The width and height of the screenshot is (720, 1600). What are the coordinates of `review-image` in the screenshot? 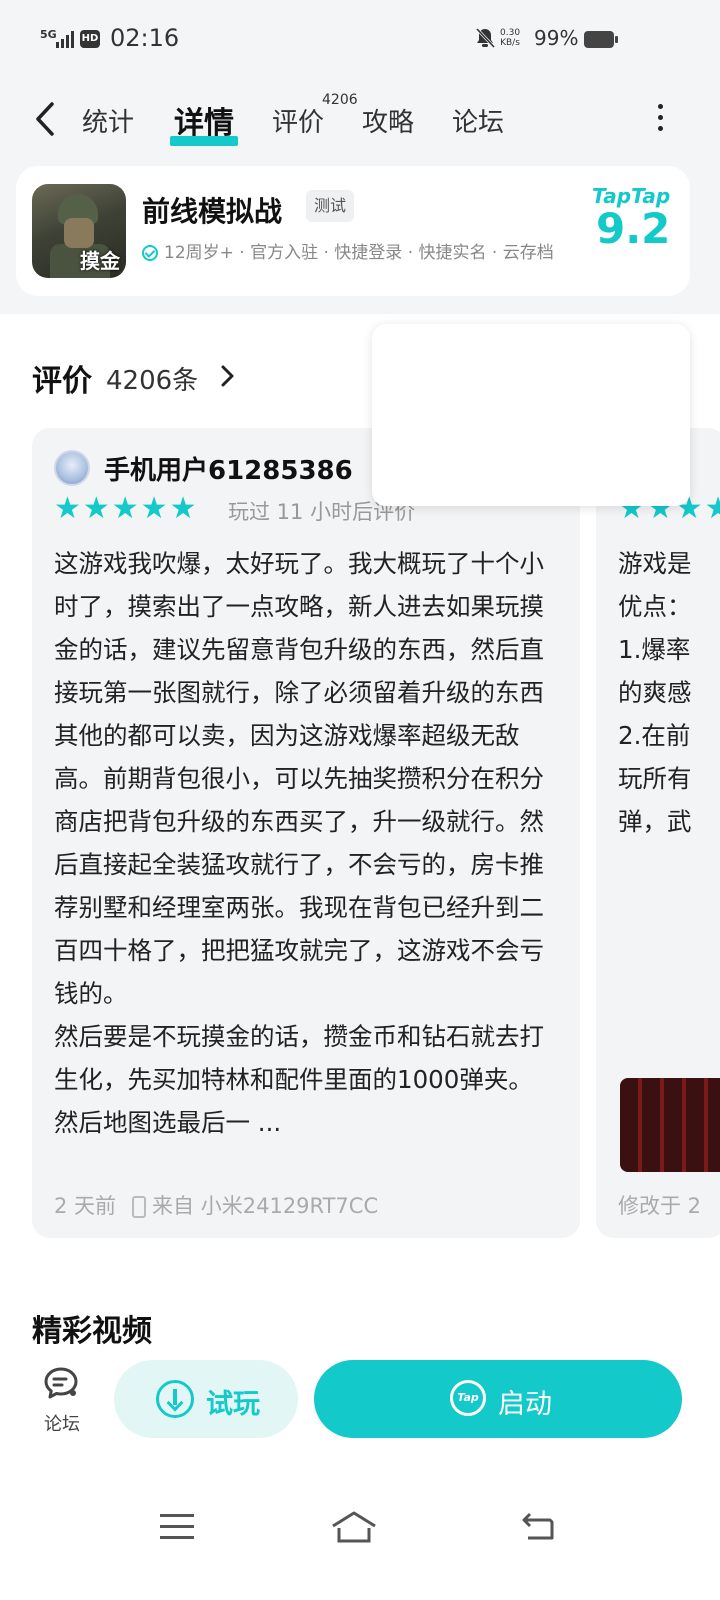 It's located at (670, 1125).